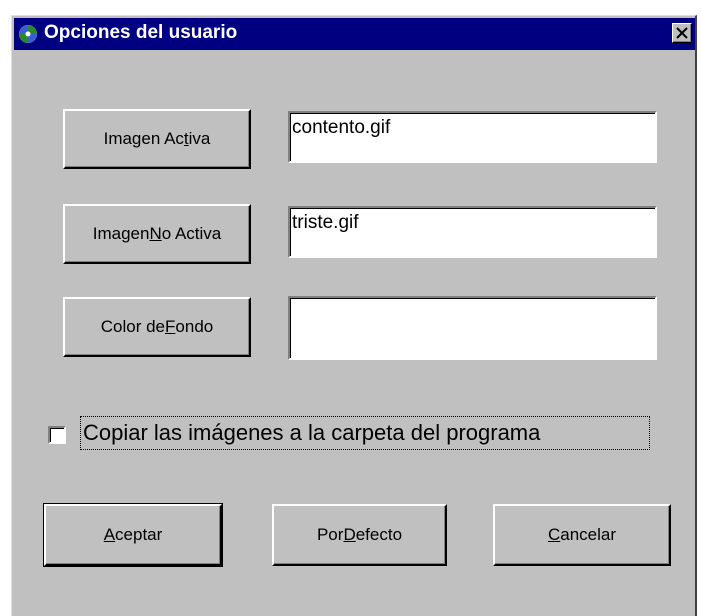 The height and width of the screenshot is (616, 701). What do you see at coordinates (472, 137) in the screenshot?
I see `active-image-field: contento.gif` at bounding box center [472, 137].